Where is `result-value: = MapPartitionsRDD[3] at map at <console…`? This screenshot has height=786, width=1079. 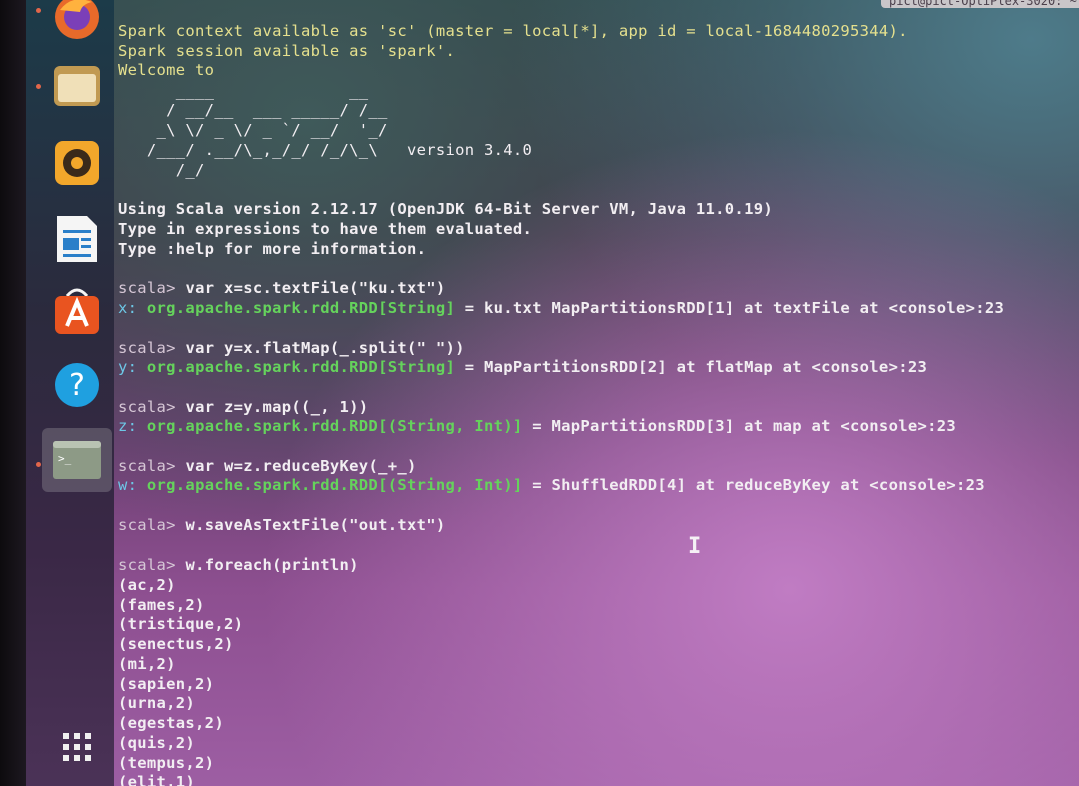 result-value: = MapPartitionsRDD[3] at map at <console… is located at coordinates (744, 426).